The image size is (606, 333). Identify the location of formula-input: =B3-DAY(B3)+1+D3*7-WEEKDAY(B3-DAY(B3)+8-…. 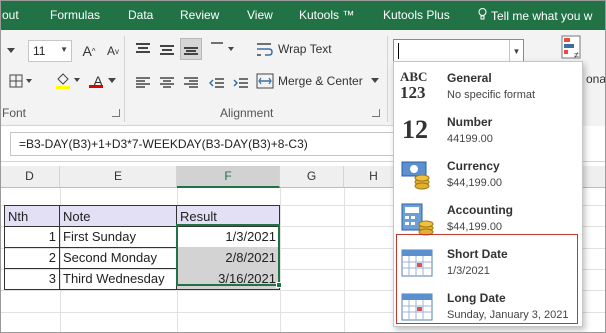
(202, 144).